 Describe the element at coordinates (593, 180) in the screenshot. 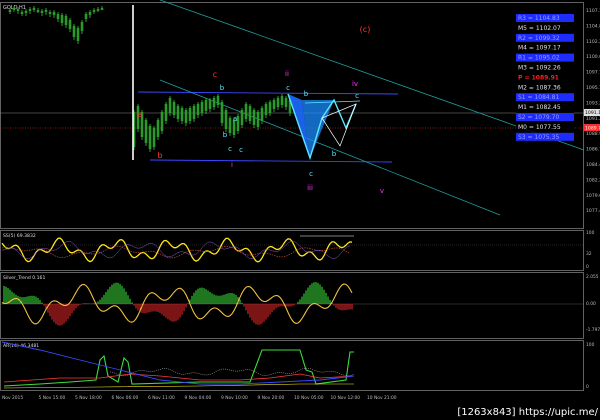

I see `price-axis-tick: 1082.24` at that location.